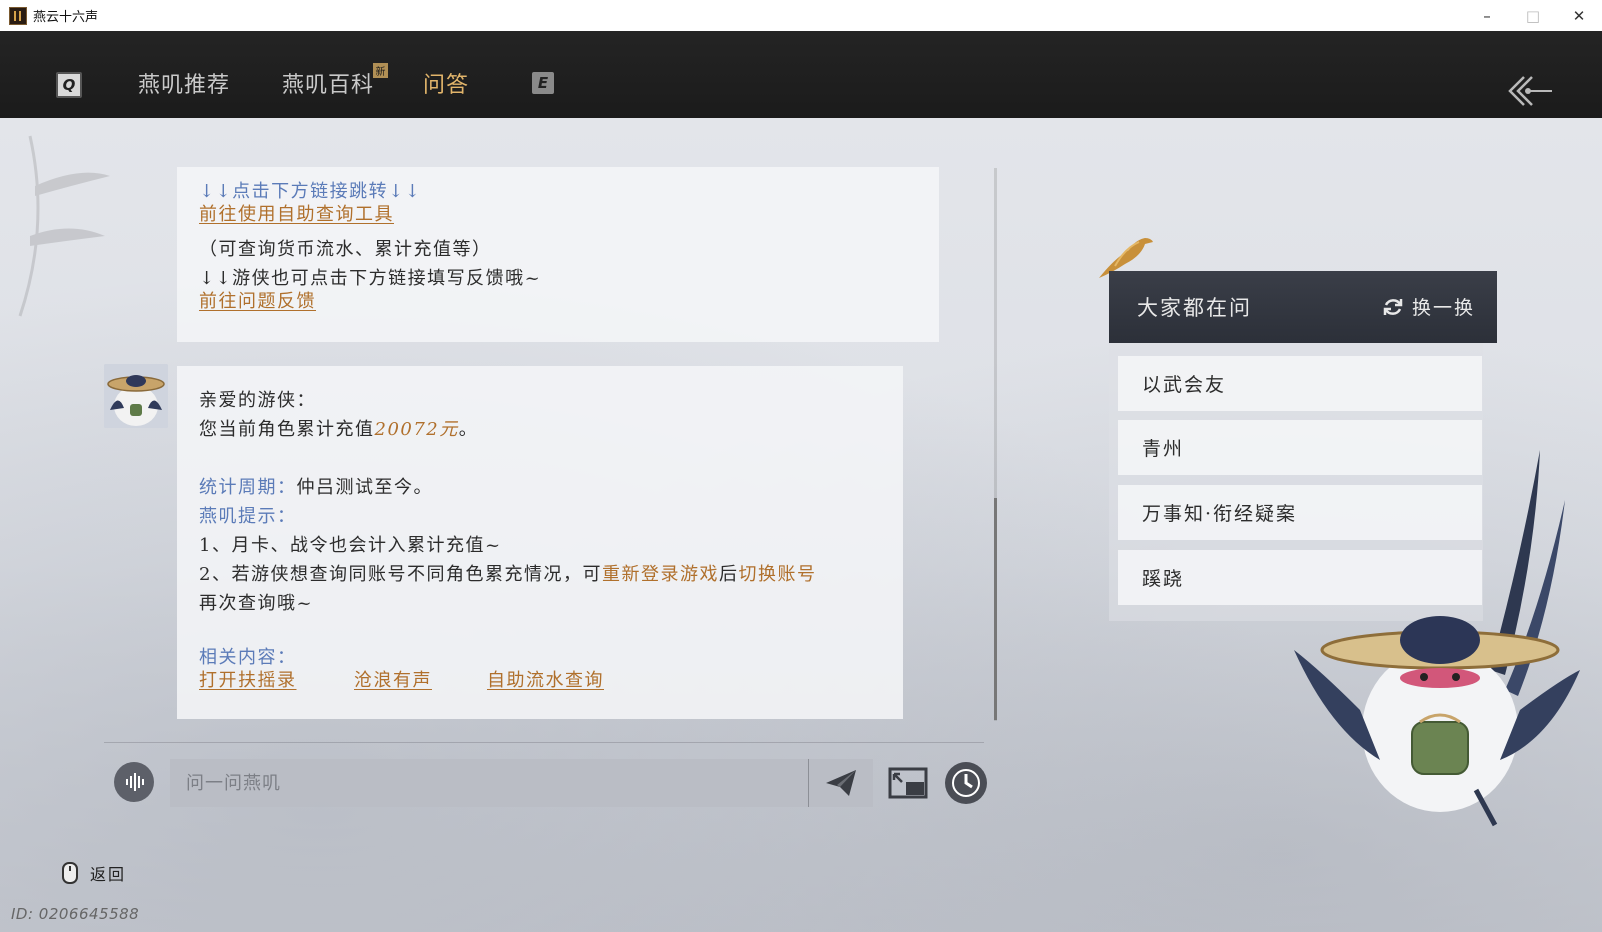  What do you see at coordinates (801, 83) in the screenshot?
I see `top-nav-bar: Q 燕叽推荐 燕叽百科 新 问答 E` at bounding box center [801, 83].